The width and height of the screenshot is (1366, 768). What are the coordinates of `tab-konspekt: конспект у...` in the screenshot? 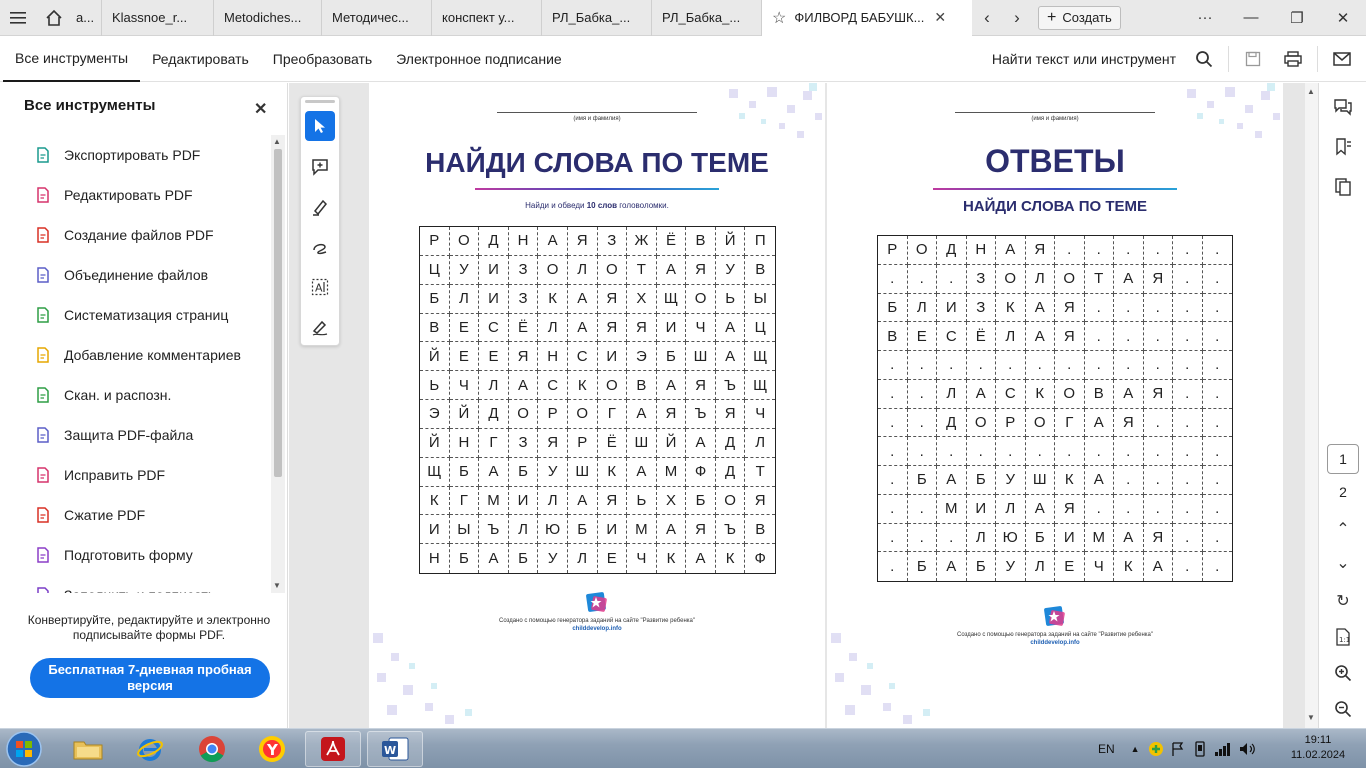 It's located at (487, 18).